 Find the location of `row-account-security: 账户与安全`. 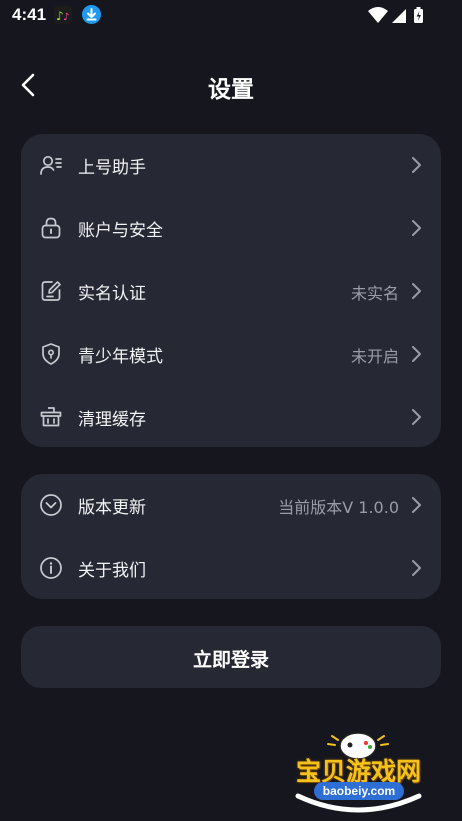

row-account-security: 账户与安全 is located at coordinates (231, 228).